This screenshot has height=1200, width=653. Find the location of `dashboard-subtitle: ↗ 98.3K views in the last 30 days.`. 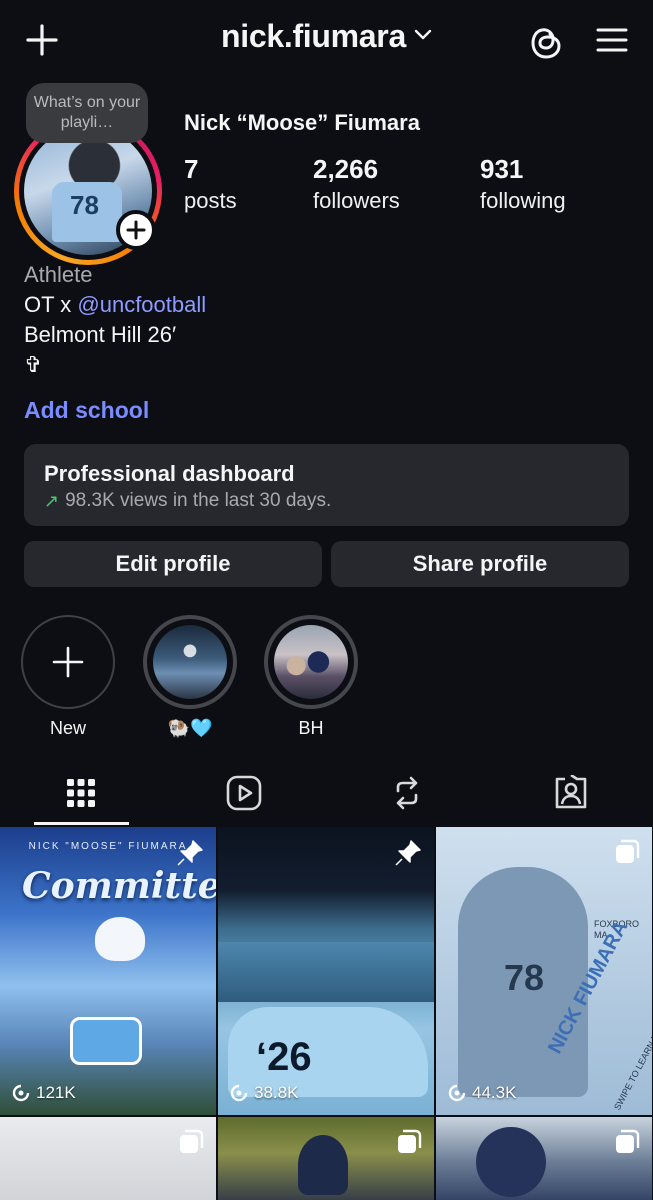

dashboard-subtitle: ↗ 98.3K views in the last 30 days. is located at coordinates (326, 501).